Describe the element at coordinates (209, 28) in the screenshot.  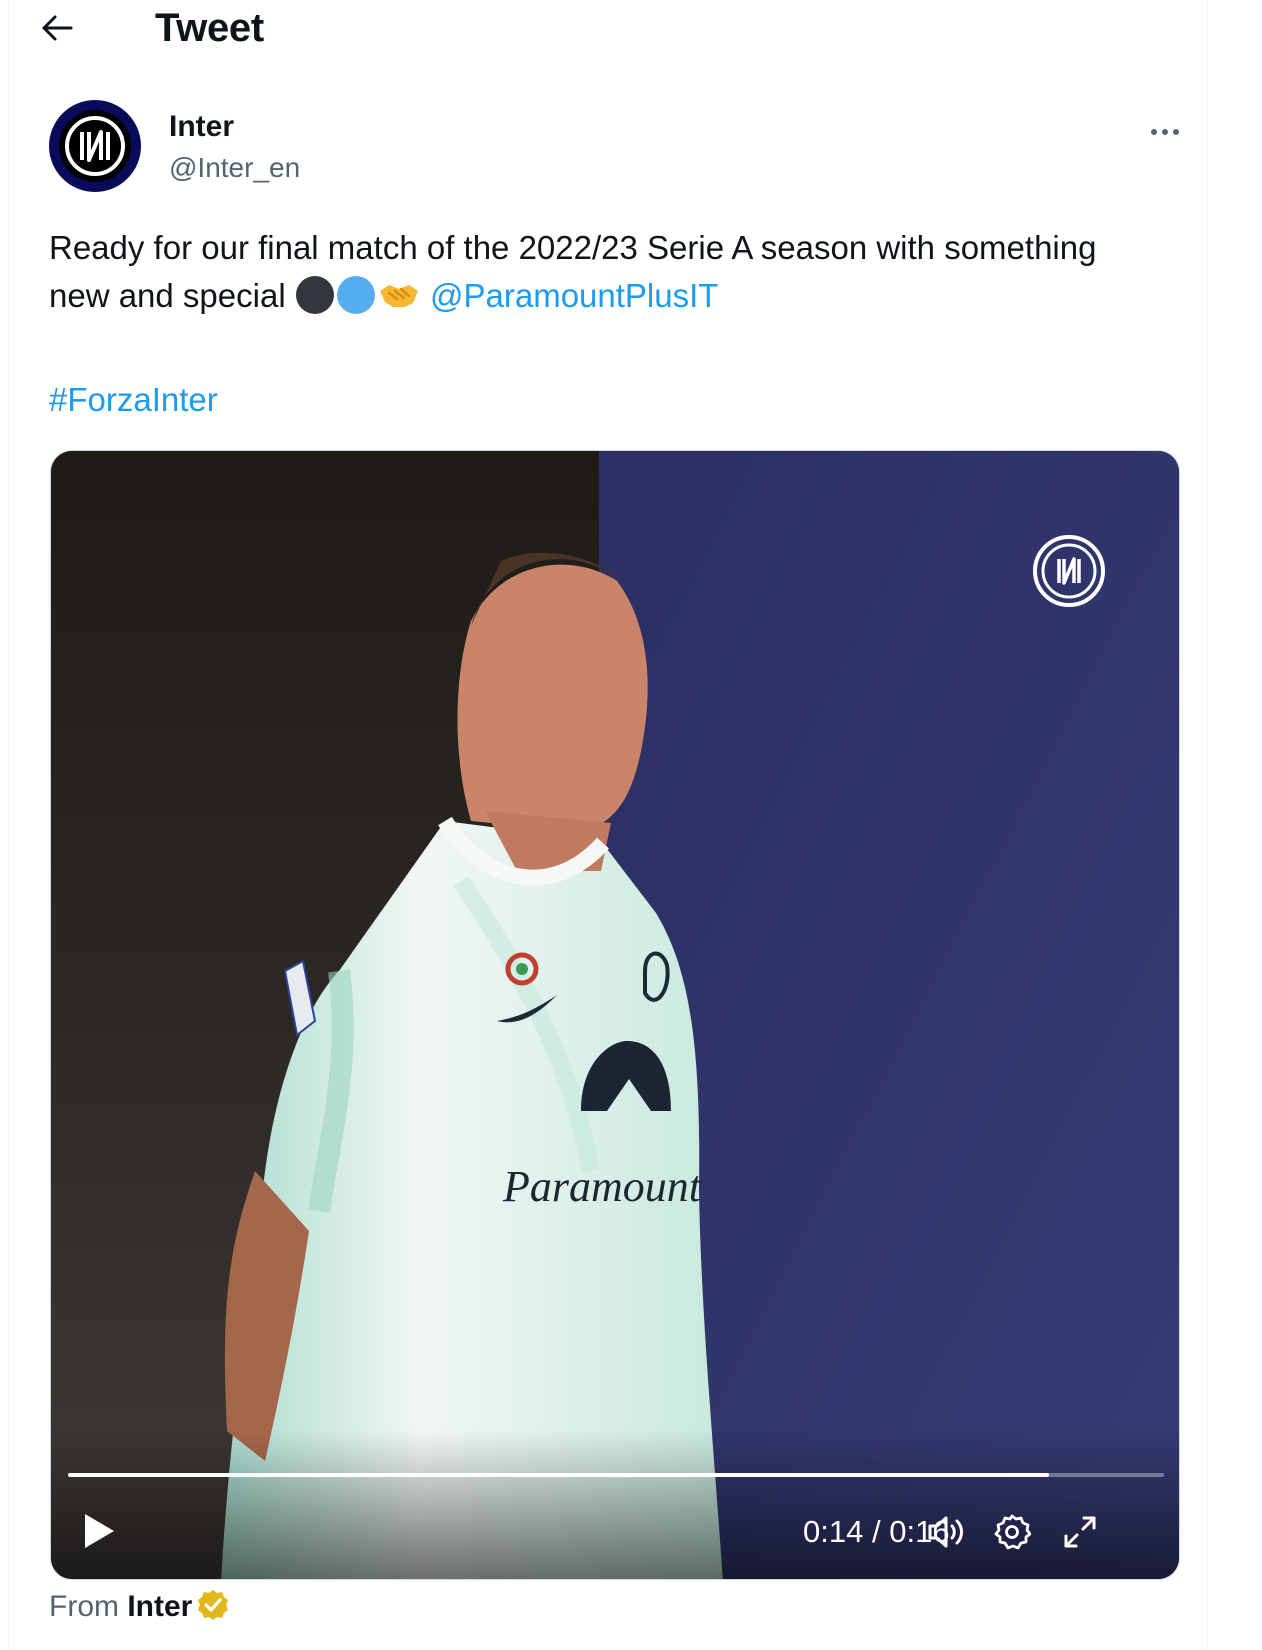
I see `page-title: Tweet` at that location.